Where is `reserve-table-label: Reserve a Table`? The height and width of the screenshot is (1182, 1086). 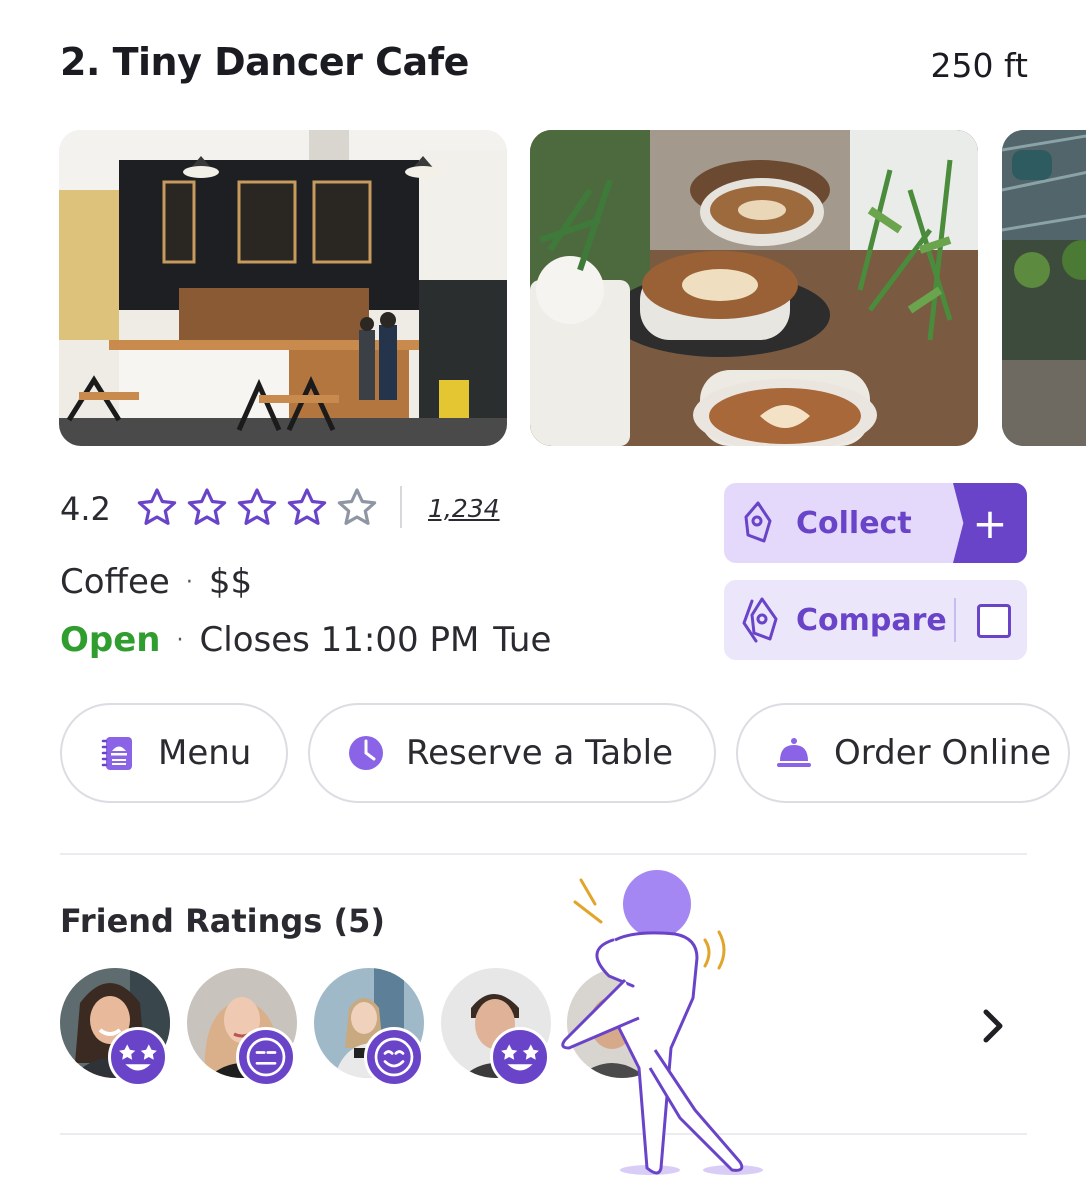 reserve-table-label: Reserve a Table is located at coordinates (540, 753).